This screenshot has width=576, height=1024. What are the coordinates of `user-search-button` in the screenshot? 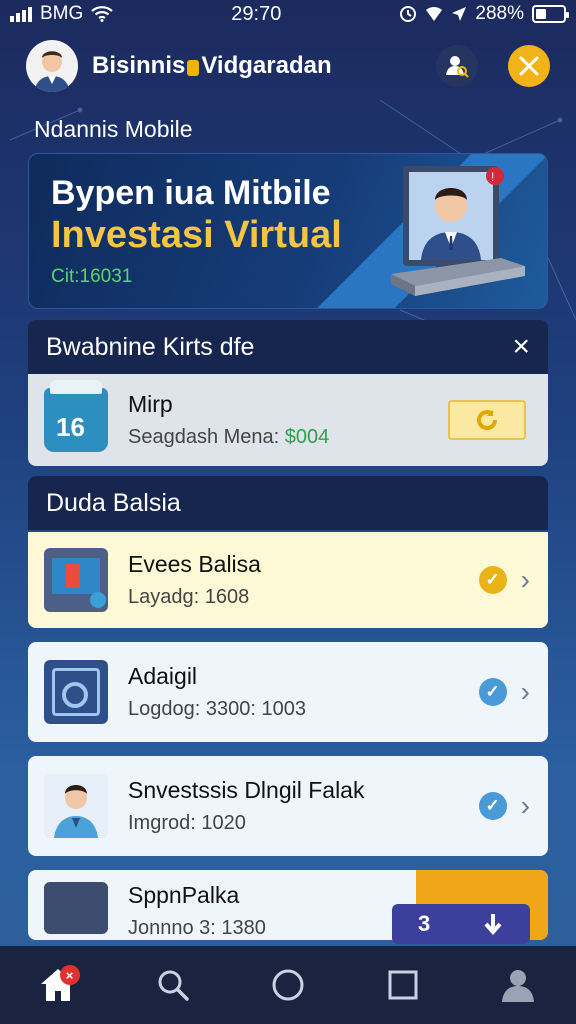 It's located at (457, 66).